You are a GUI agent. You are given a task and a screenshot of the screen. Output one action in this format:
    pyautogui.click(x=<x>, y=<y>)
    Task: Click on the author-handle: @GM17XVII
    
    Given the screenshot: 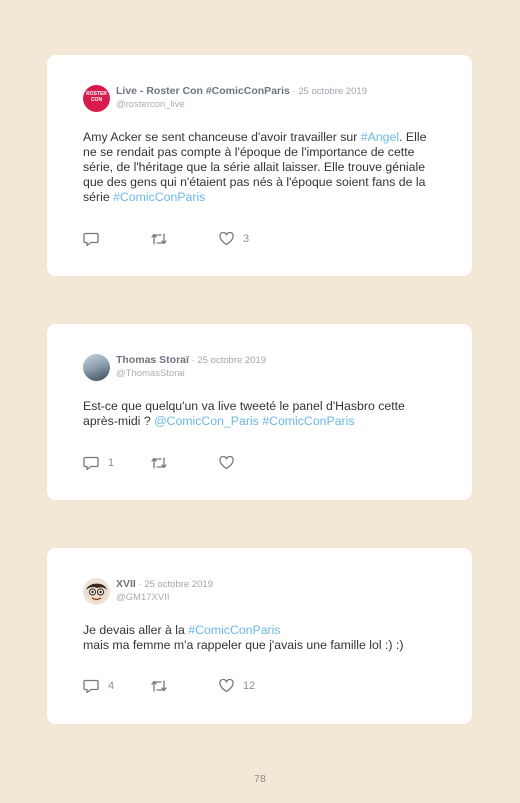 What is the action you would take?
    pyautogui.click(x=142, y=597)
    